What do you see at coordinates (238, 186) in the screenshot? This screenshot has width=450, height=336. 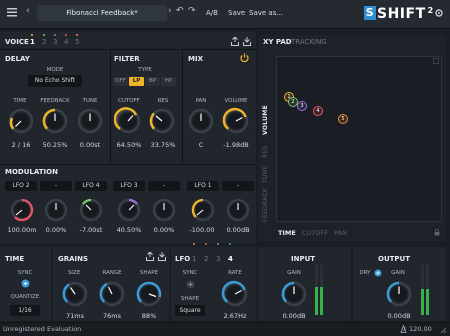 I see `mod-slot-6-target: -` at bounding box center [238, 186].